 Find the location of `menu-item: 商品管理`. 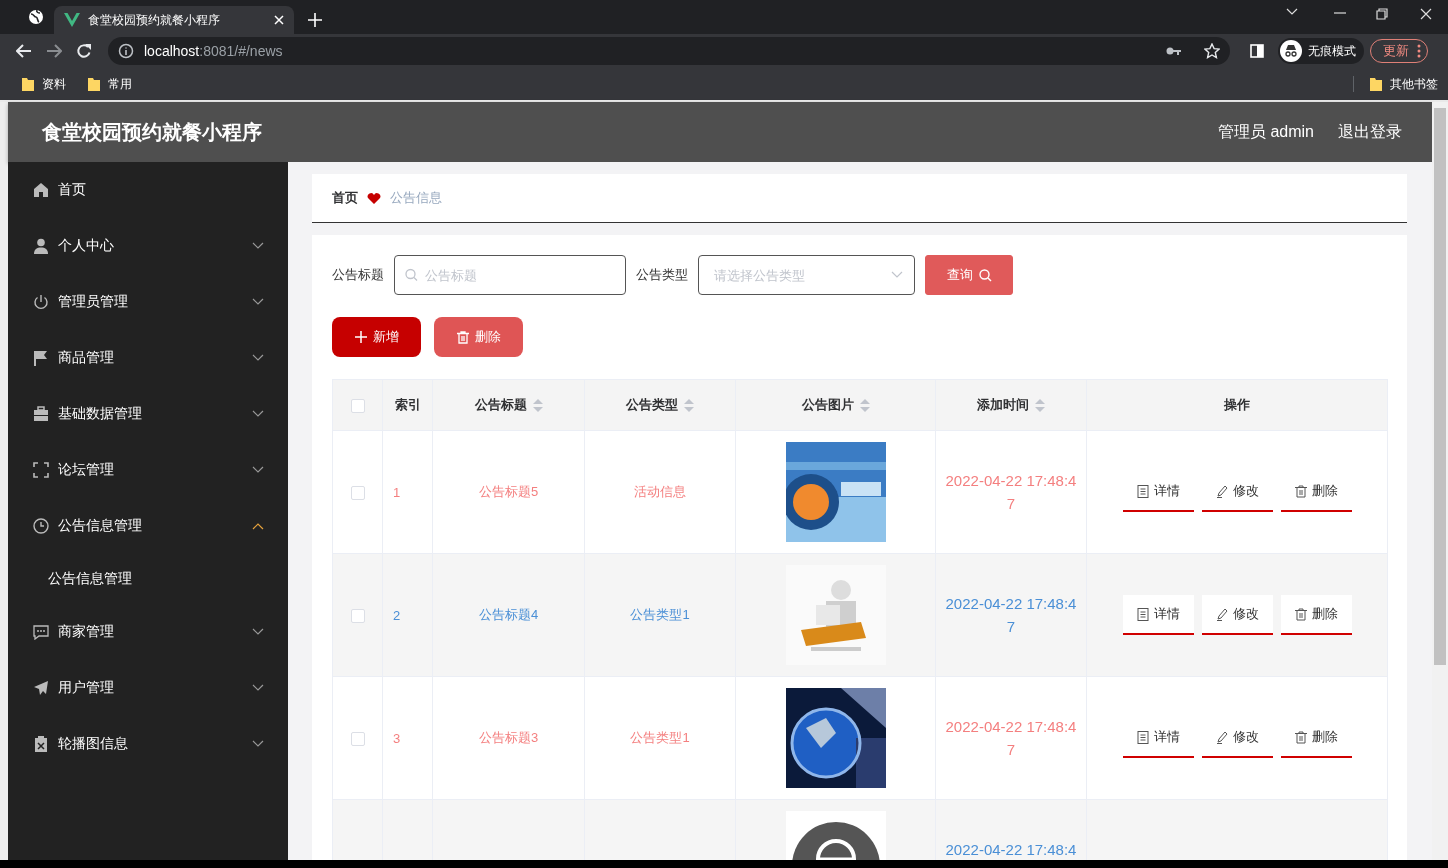

menu-item: 商品管理 is located at coordinates (148, 358).